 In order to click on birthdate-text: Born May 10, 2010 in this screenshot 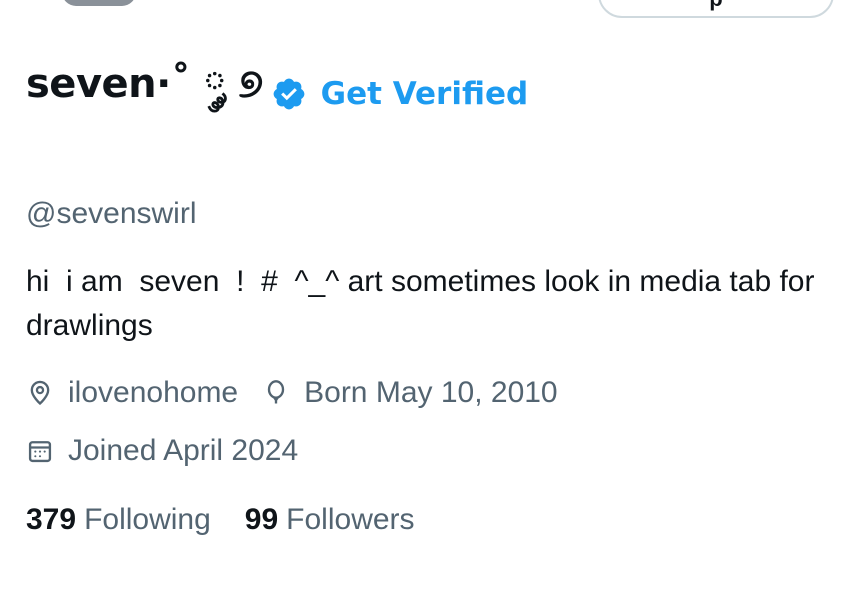, I will do `click(431, 392)`.